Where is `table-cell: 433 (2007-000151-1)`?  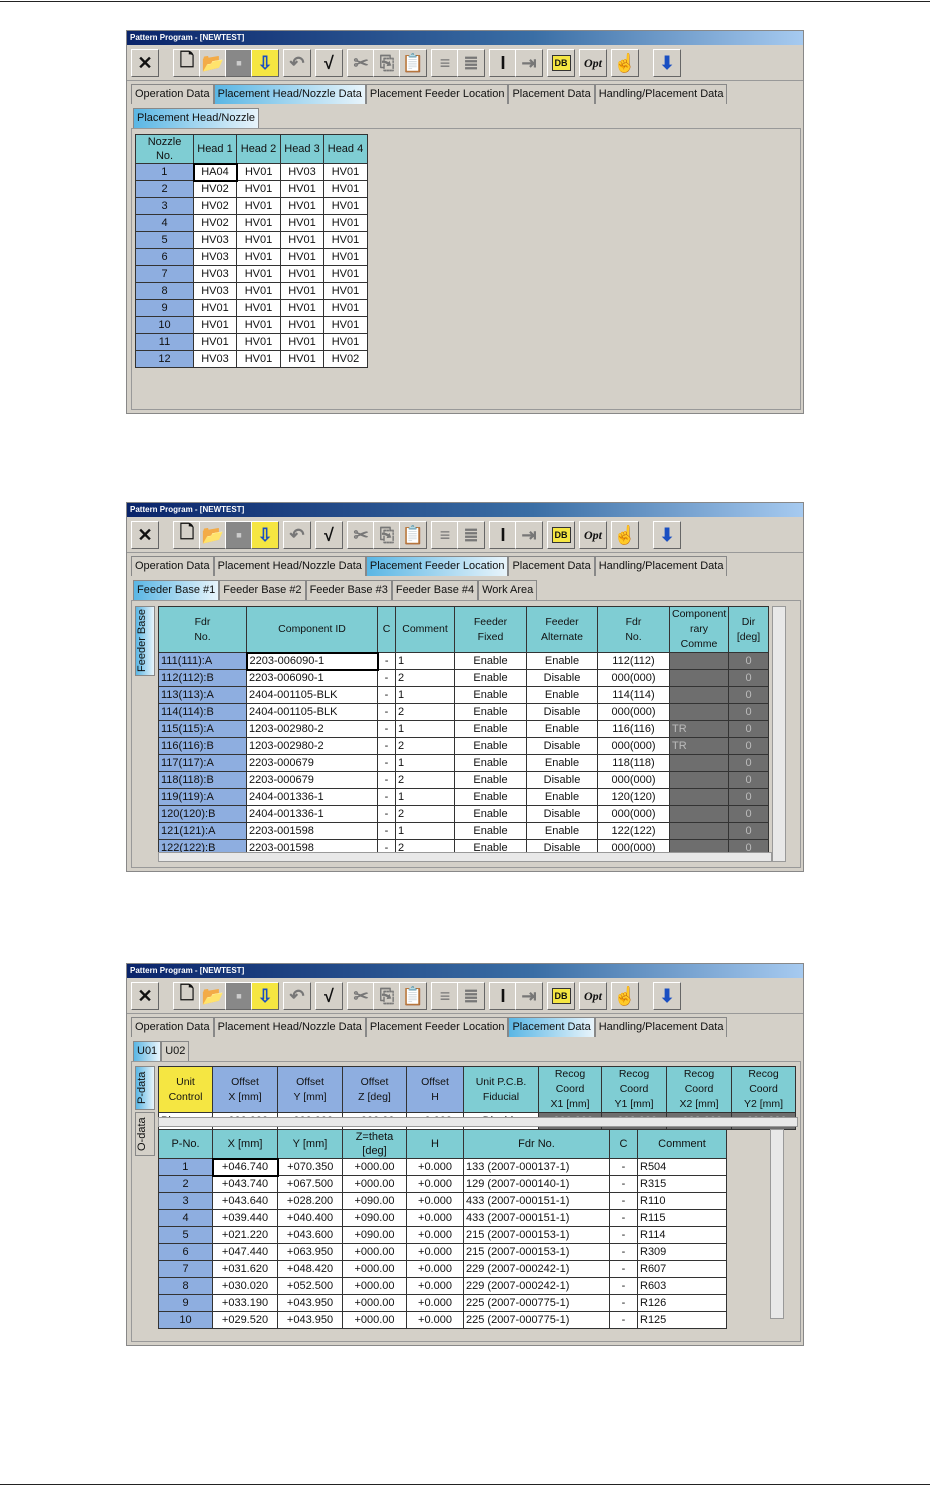
table-cell: 433 (2007-000151-1) is located at coordinates (536, 1218).